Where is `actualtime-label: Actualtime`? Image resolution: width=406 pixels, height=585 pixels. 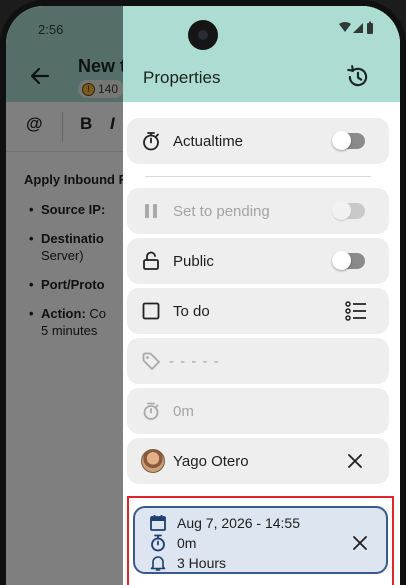 actualtime-label: Actualtime is located at coordinates (208, 141).